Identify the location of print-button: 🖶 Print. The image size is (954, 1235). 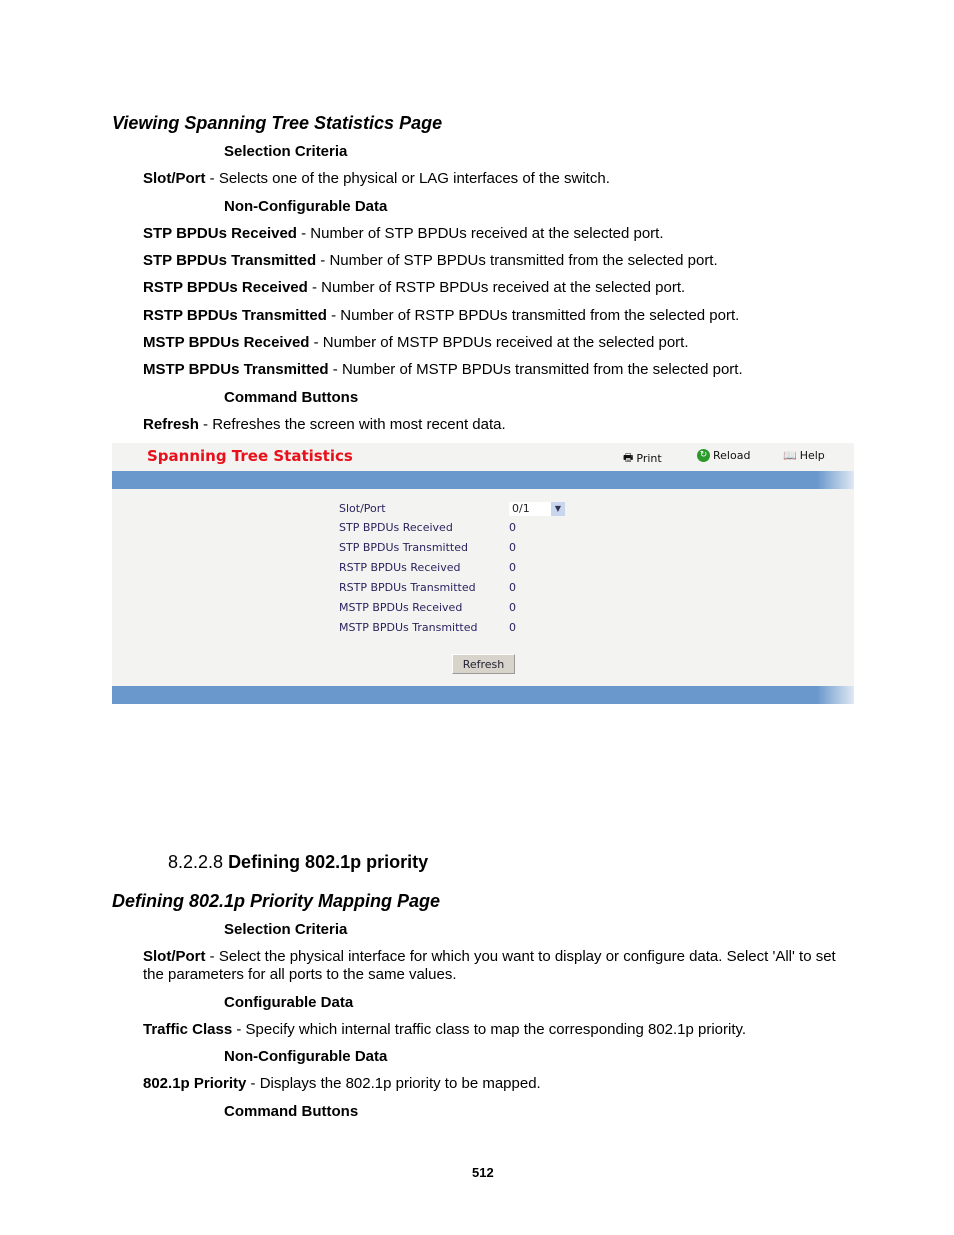
(642, 458).